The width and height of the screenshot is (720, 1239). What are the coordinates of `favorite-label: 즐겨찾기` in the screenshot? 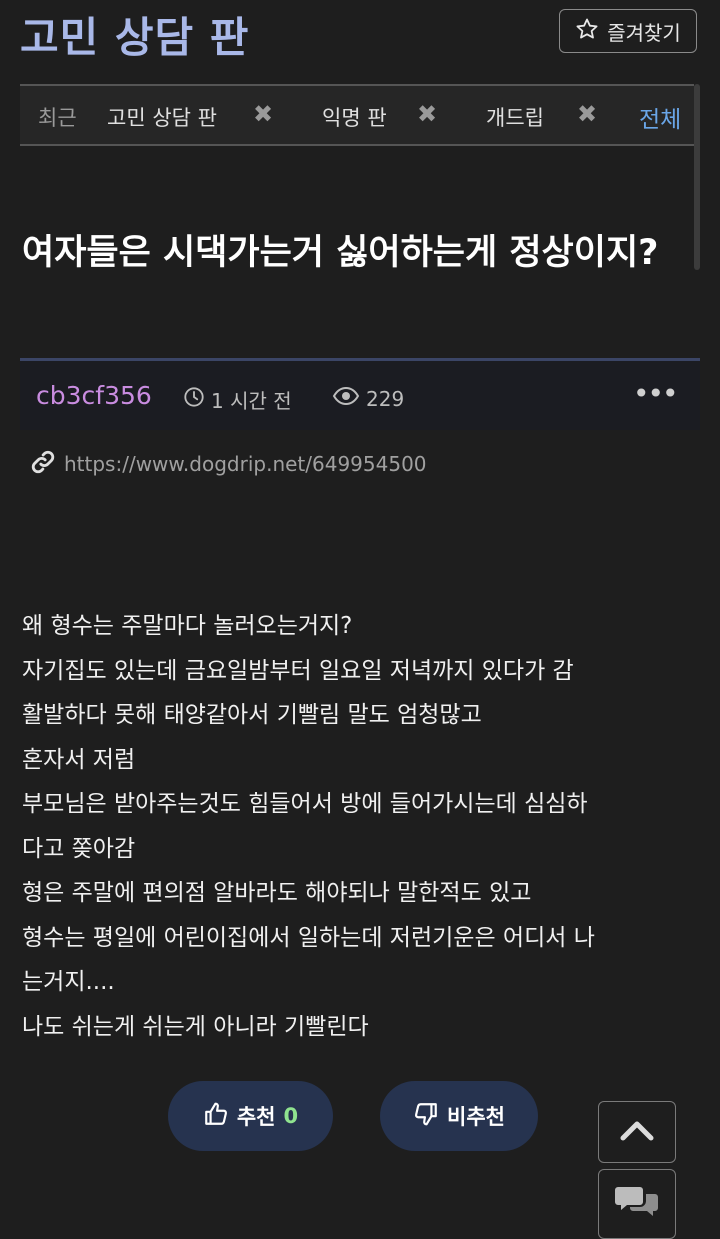 It's located at (644, 32).